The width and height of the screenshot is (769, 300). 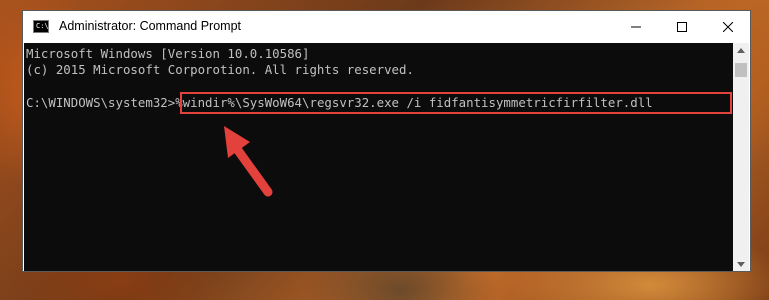 What do you see at coordinates (41, 26) in the screenshot?
I see `cmd-app-icon: C:\` at bounding box center [41, 26].